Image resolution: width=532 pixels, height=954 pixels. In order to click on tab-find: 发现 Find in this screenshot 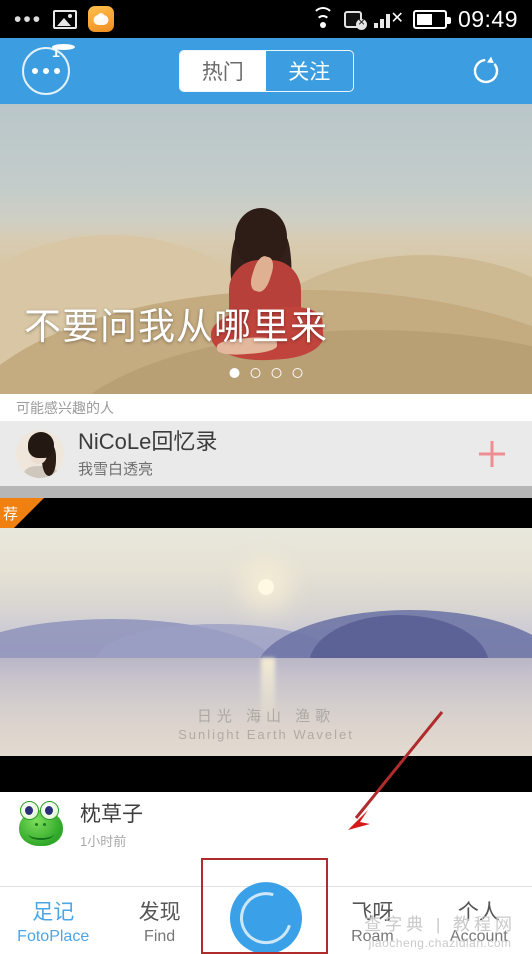, I will do `click(159, 920)`.